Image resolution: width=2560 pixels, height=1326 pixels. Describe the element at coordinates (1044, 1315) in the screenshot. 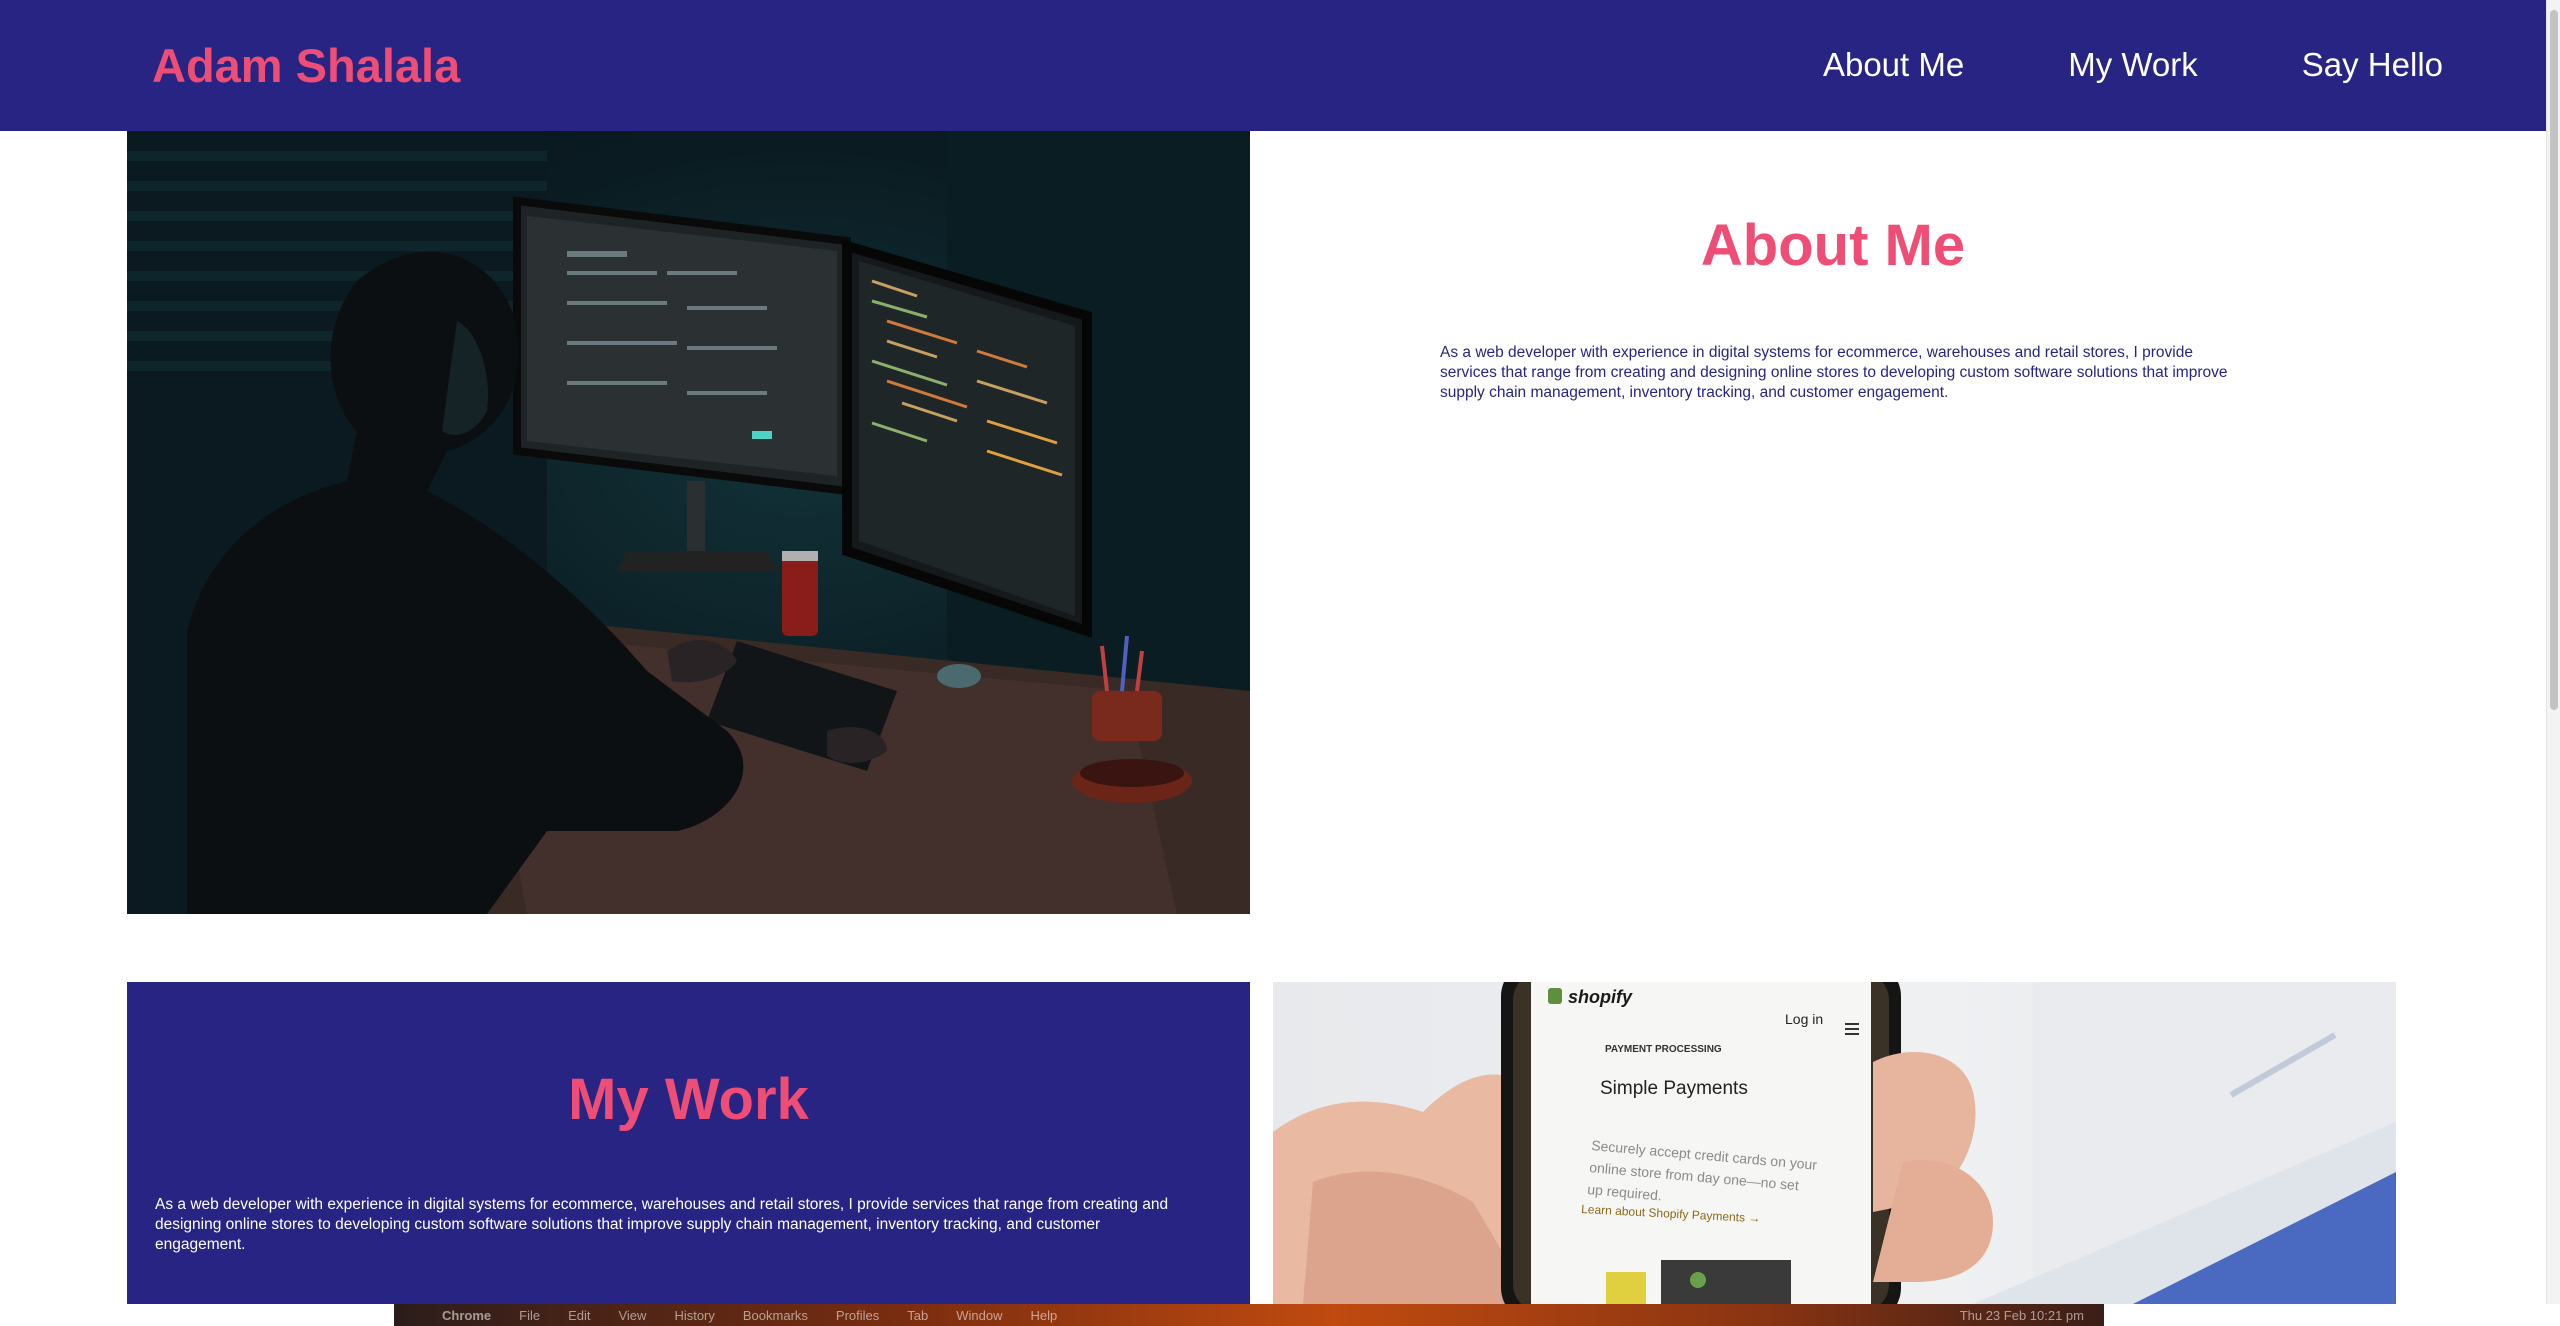

I see `menubar-item-help: Help` at that location.